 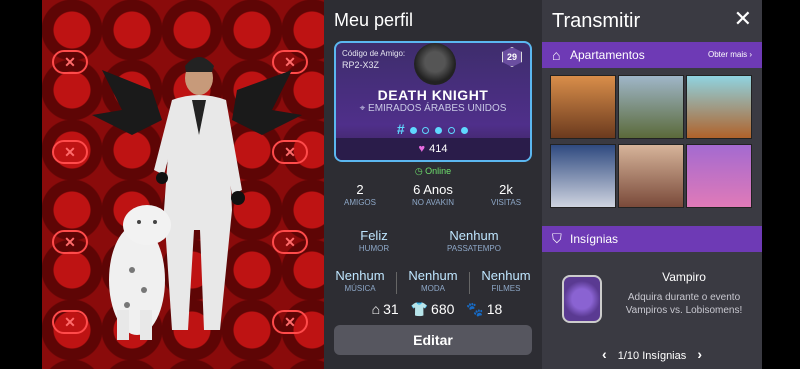 I want to click on likes-count: 414, so click(x=438, y=149).